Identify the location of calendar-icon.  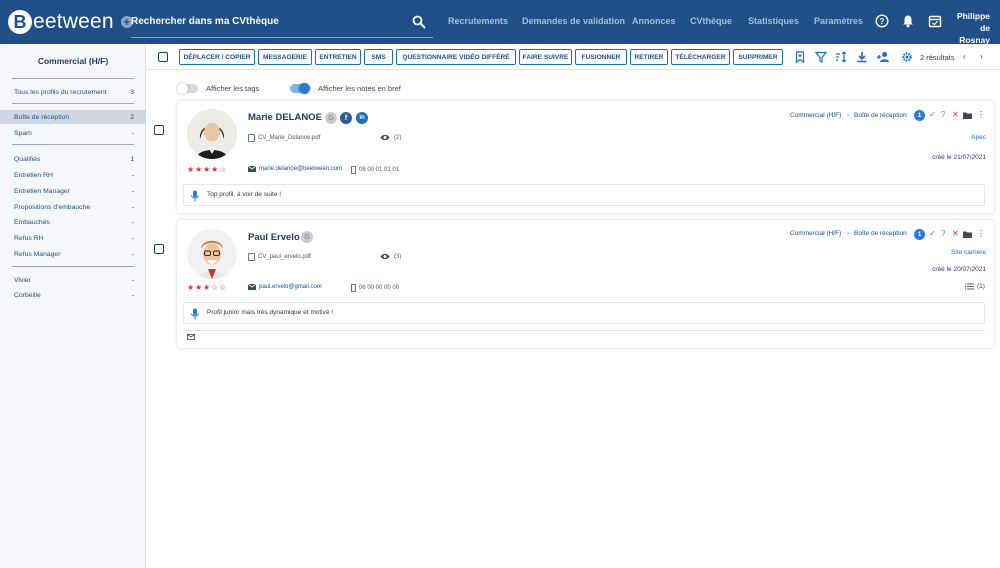
(935, 21).